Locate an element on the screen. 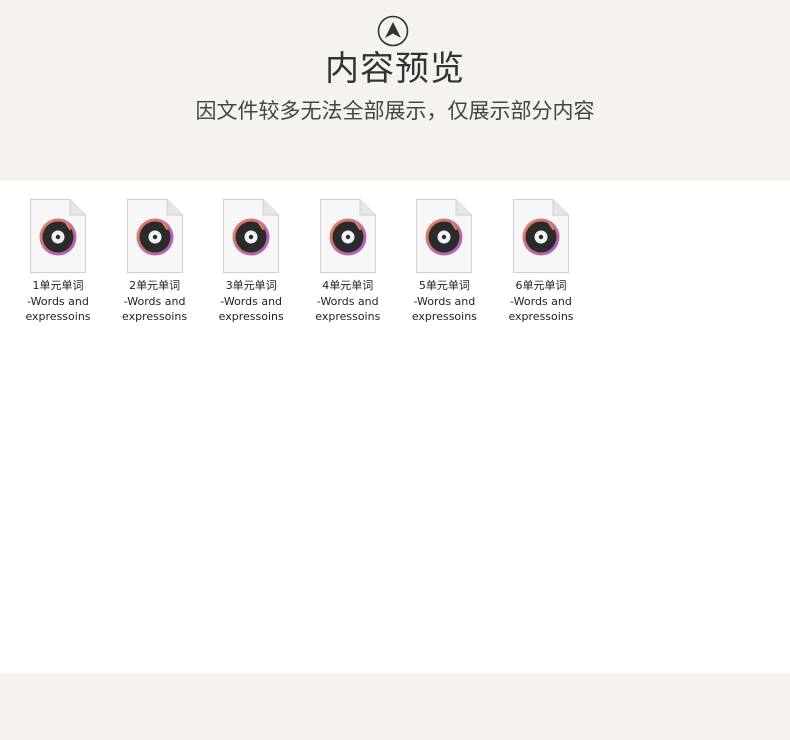 The height and width of the screenshot is (740, 790). file-name: 1单元单词 -Words and expressoins is located at coordinates (58, 301).